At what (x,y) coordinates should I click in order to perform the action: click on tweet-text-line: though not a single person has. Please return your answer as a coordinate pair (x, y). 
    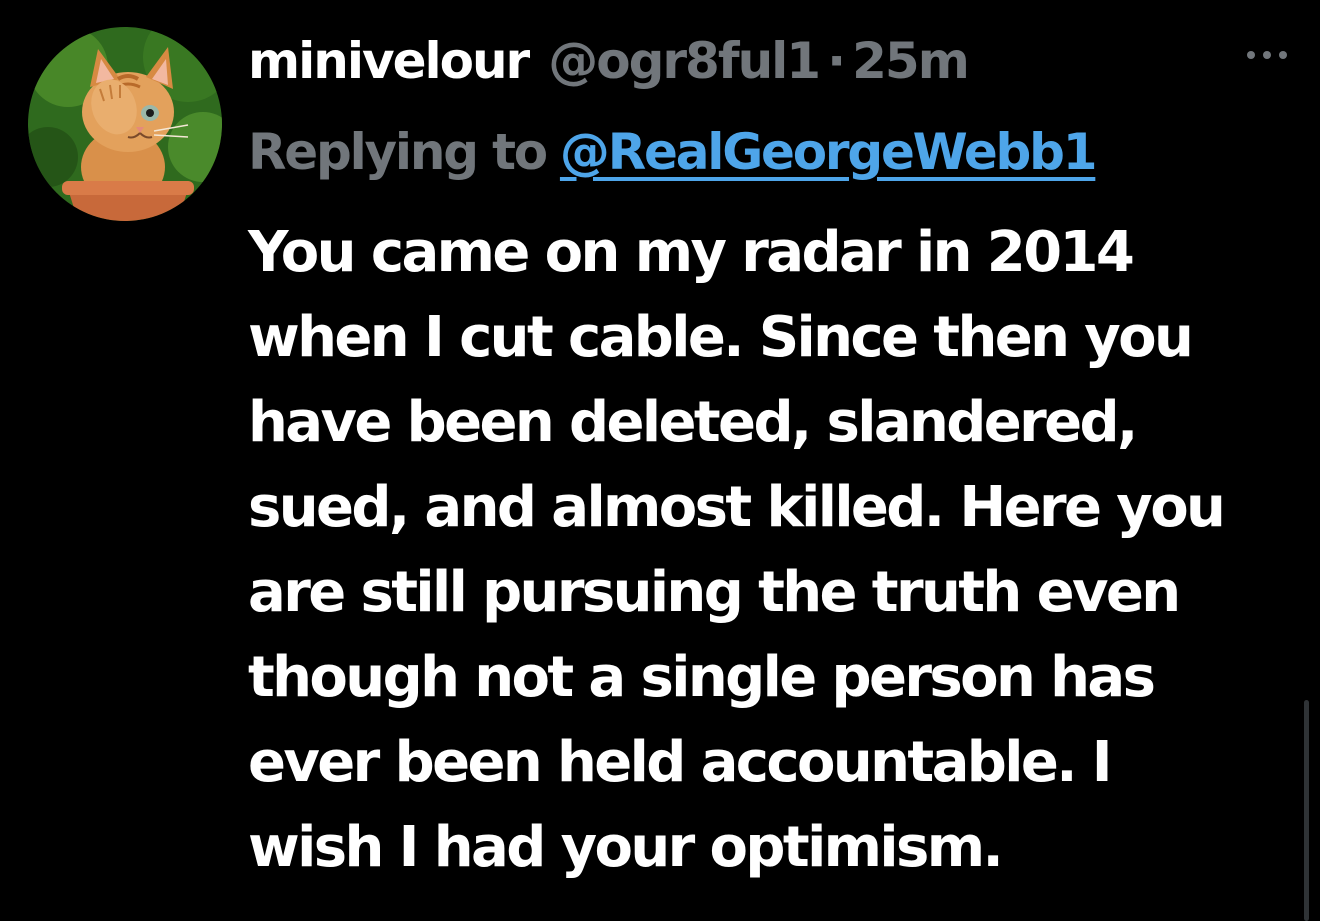
    Looking at the image, I should click on (702, 677).